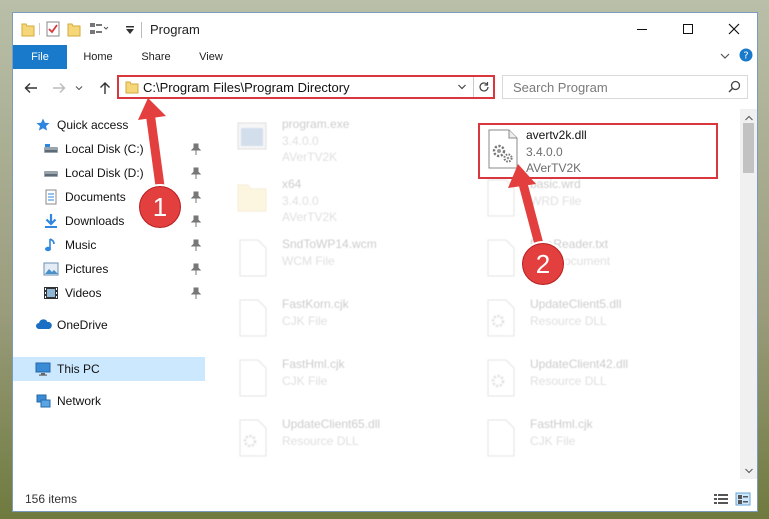 This screenshot has height=519, width=769. I want to click on sidebar-item-label: Documents, so click(95, 197).